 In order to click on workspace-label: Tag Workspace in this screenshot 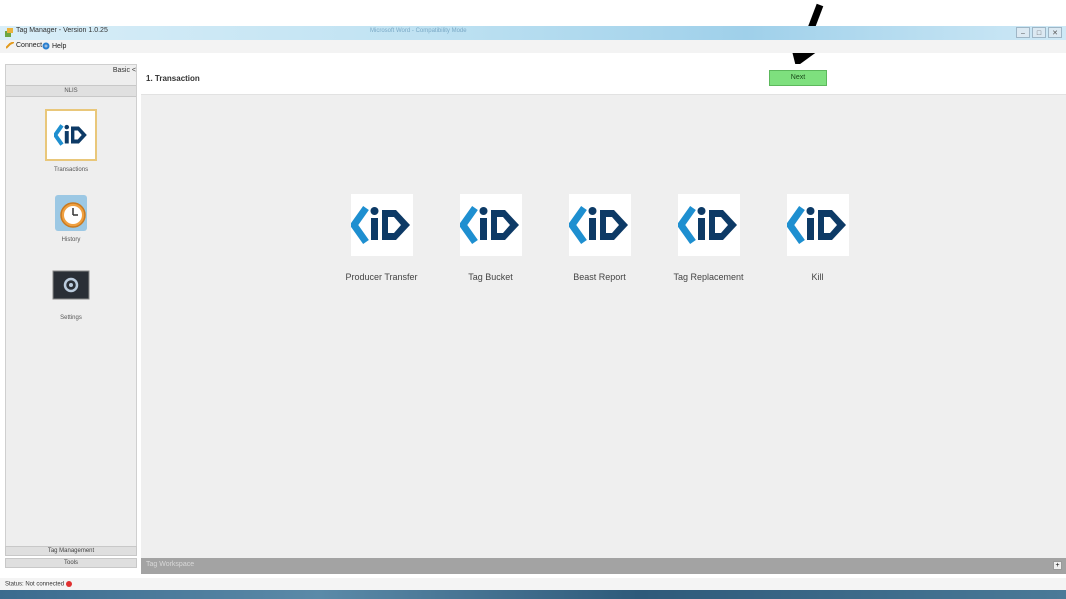, I will do `click(170, 564)`.